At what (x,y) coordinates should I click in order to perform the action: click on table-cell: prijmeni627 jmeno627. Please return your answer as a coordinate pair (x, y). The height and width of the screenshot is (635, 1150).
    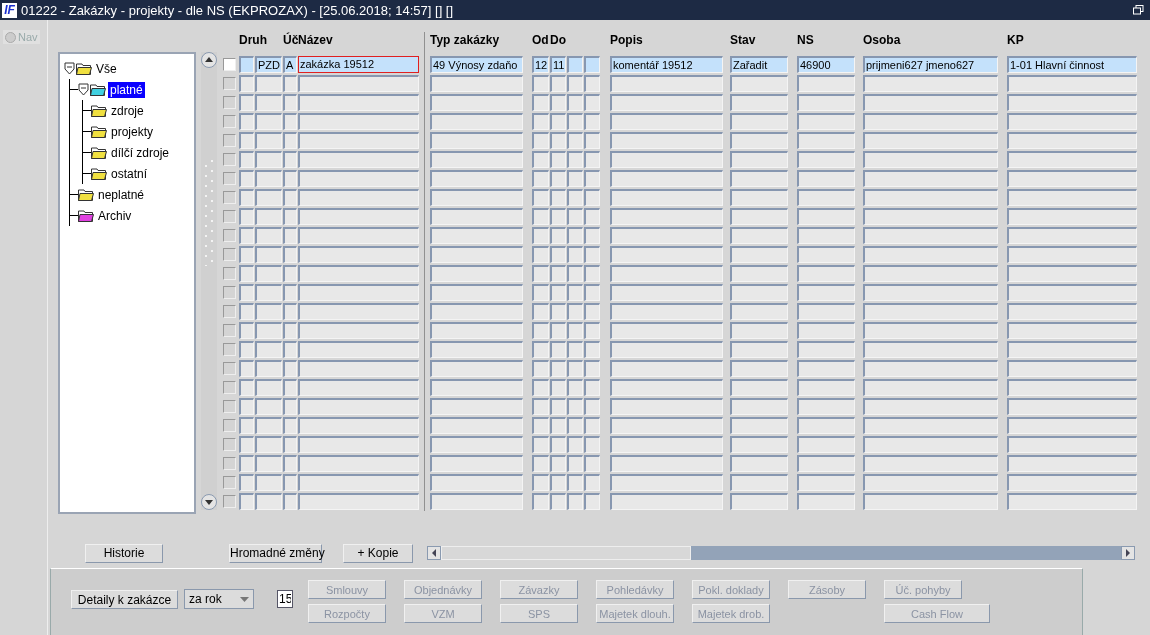
    Looking at the image, I should click on (930, 64).